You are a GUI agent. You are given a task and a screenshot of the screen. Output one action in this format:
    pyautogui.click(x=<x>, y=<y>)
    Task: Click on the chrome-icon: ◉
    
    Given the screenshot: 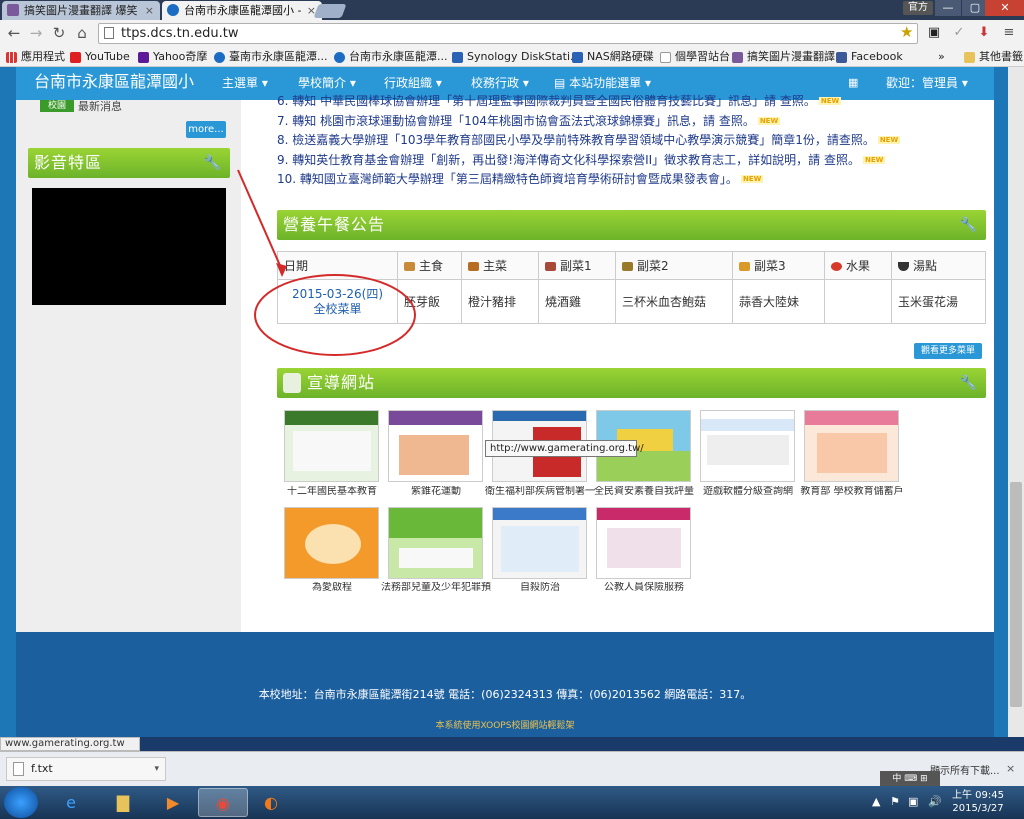 What is the action you would take?
    pyautogui.click(x=223, y=802)
    